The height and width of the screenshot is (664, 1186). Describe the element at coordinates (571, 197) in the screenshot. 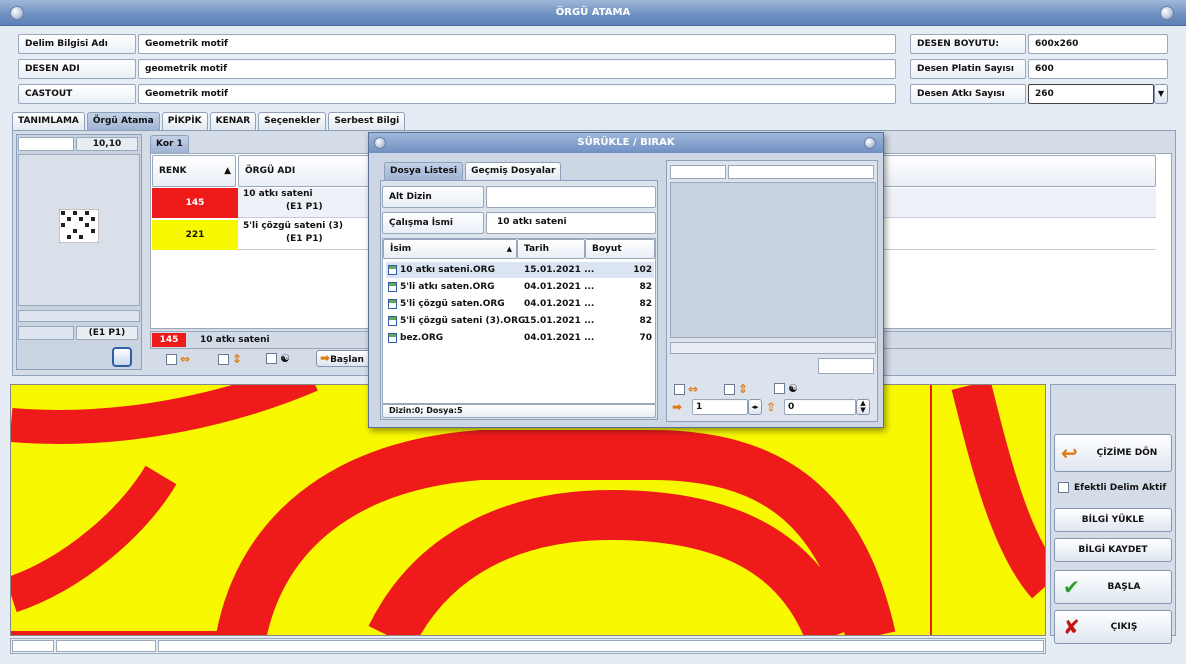

I see `alt-dizin-field` at that location.